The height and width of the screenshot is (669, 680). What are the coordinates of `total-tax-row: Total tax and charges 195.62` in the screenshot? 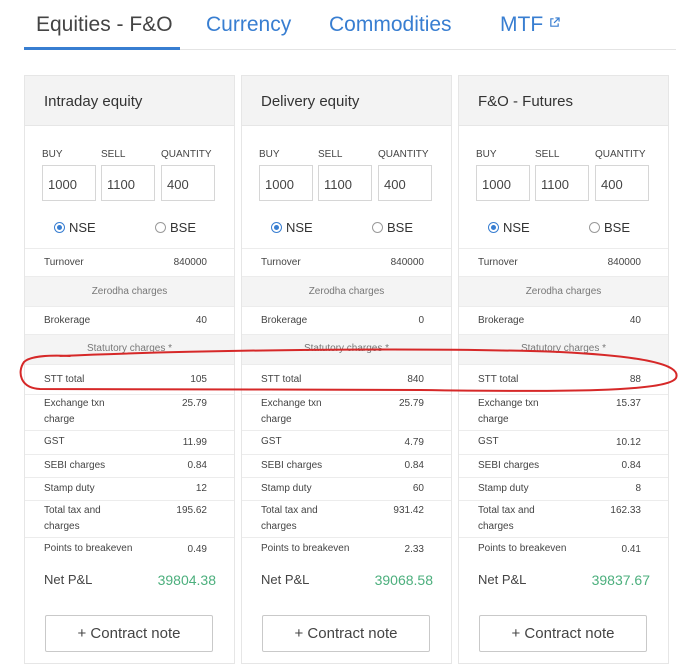 It's located at (129, 518).